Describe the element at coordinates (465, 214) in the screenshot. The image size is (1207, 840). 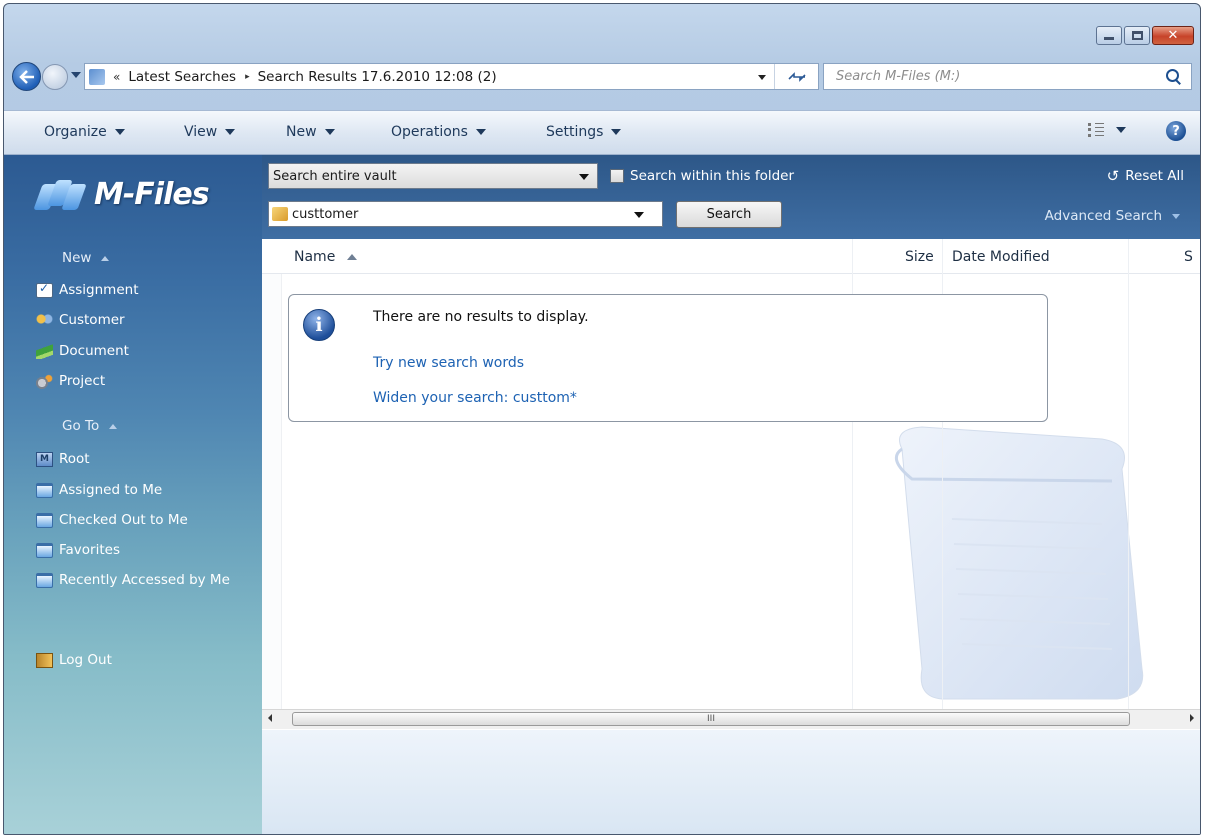
I see `search-query-input: custtomer` at that location.